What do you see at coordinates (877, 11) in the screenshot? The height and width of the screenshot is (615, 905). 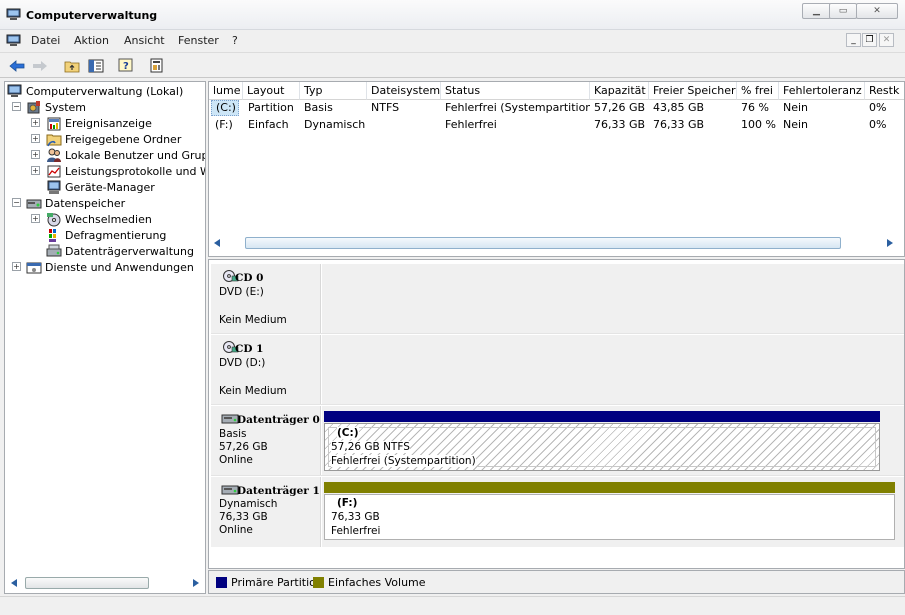 I see `close-button: ✕` at bounding box center [877, 11].